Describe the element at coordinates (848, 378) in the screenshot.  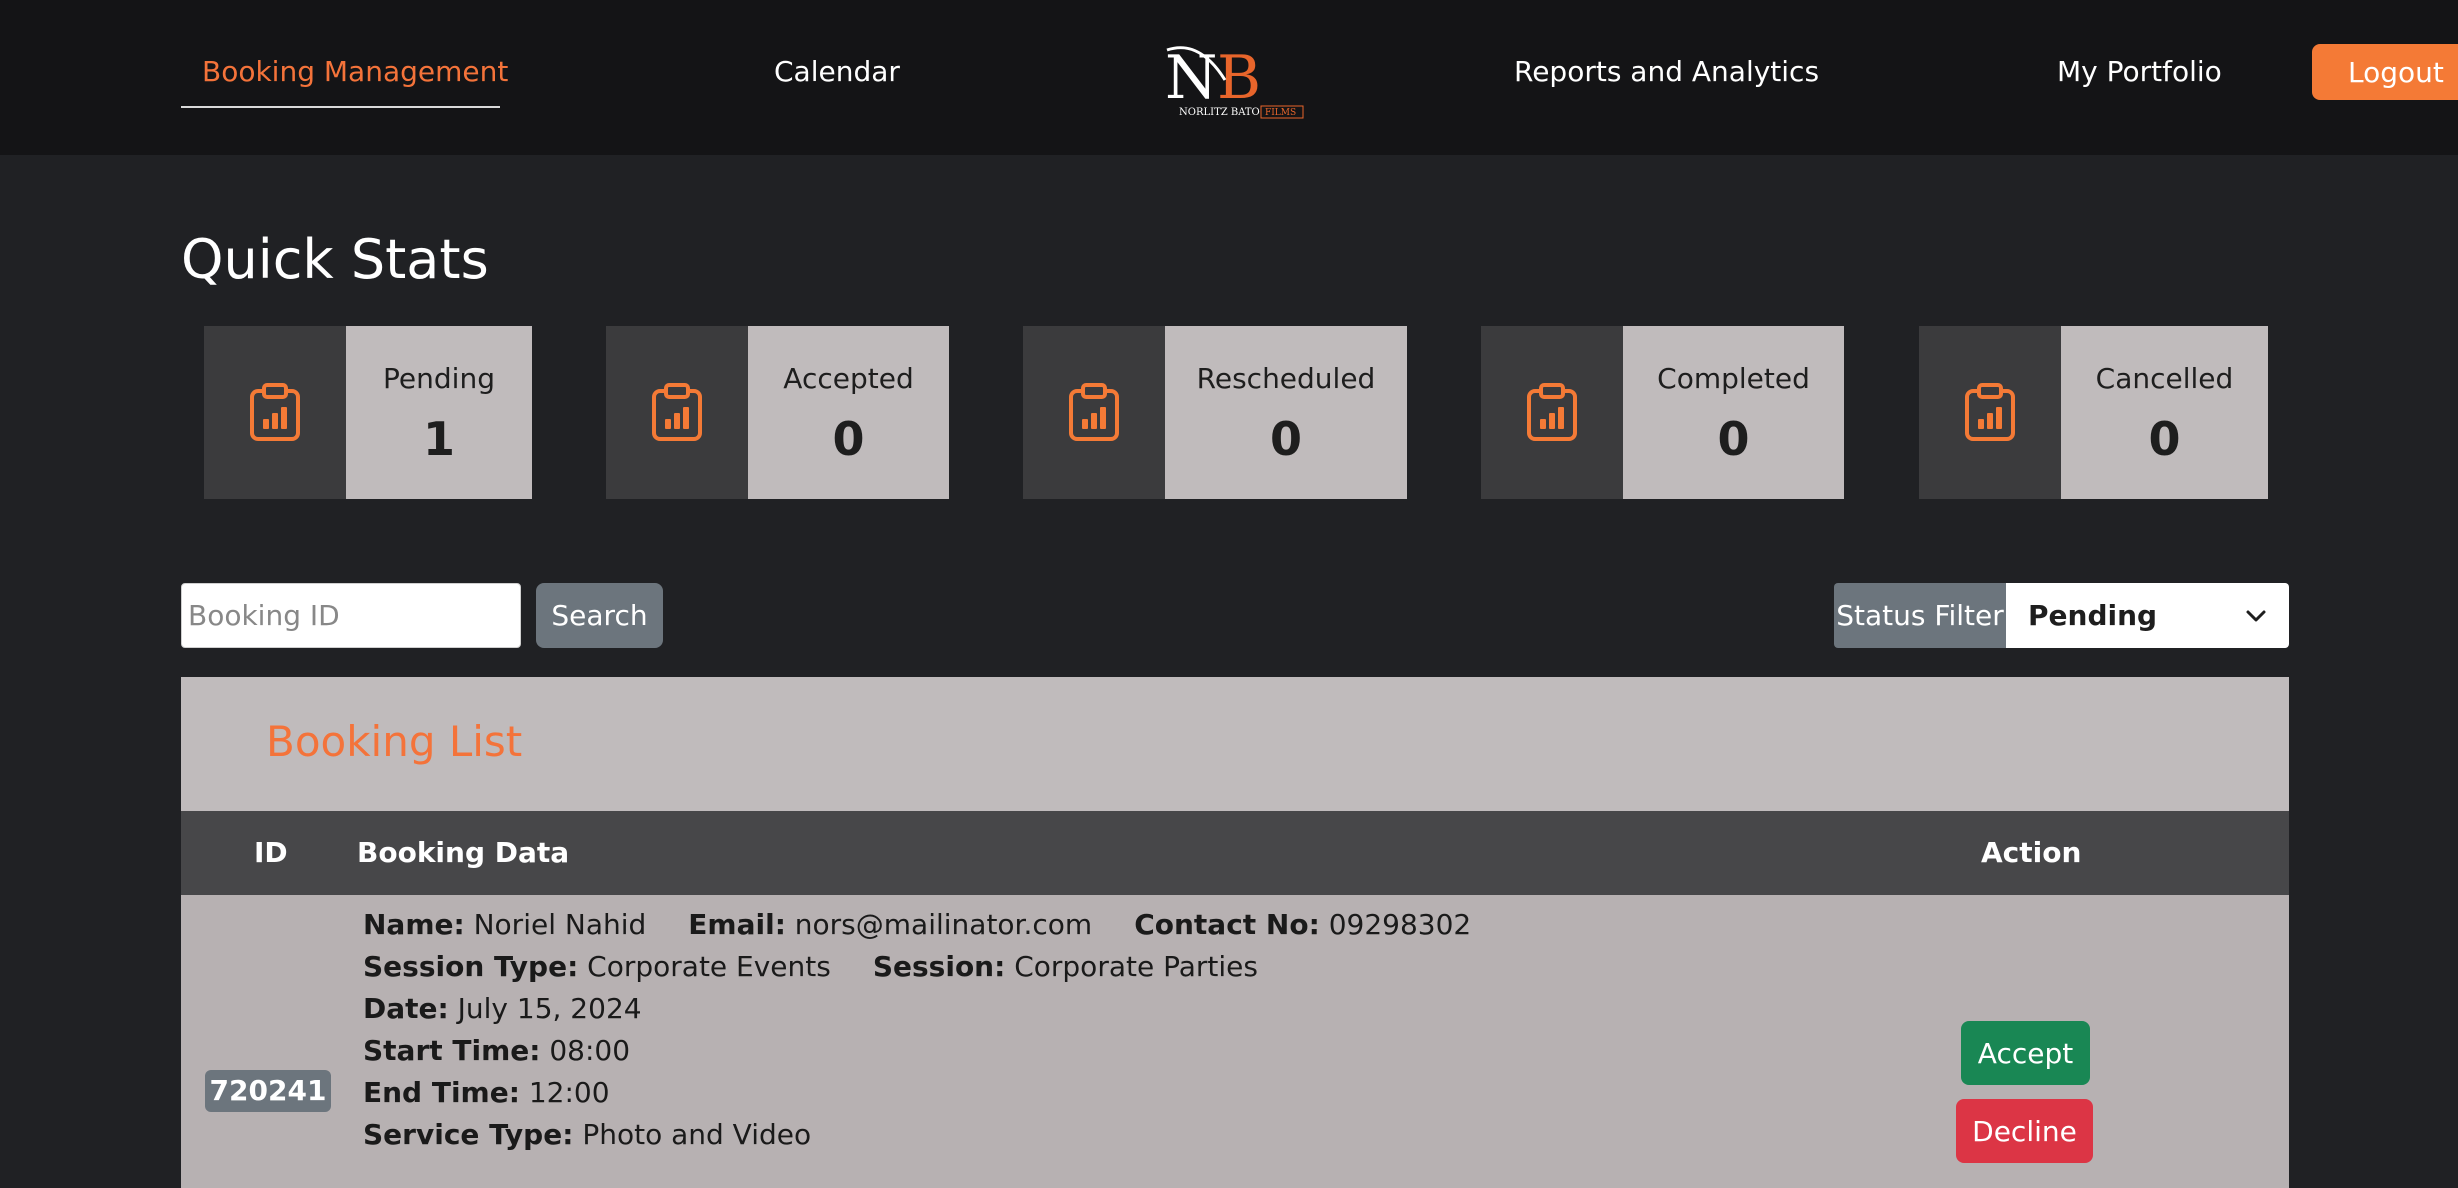
I see `stat-label: Accepted` at that location.